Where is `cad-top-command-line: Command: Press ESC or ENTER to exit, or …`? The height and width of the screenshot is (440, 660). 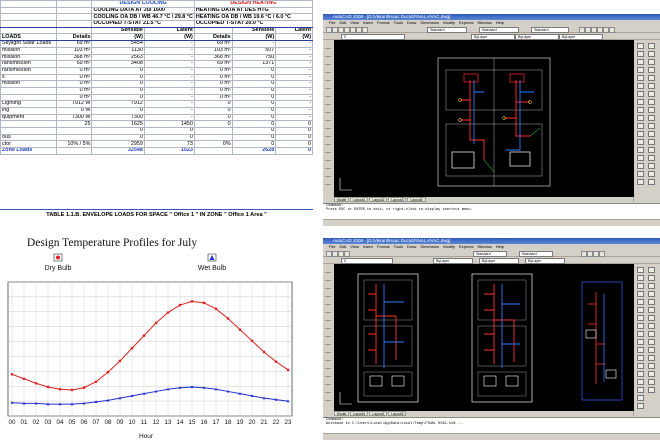
cad-top-command-line: Command: Press ESC or ENTER to exit, or … is located at coordinates (491, 211).